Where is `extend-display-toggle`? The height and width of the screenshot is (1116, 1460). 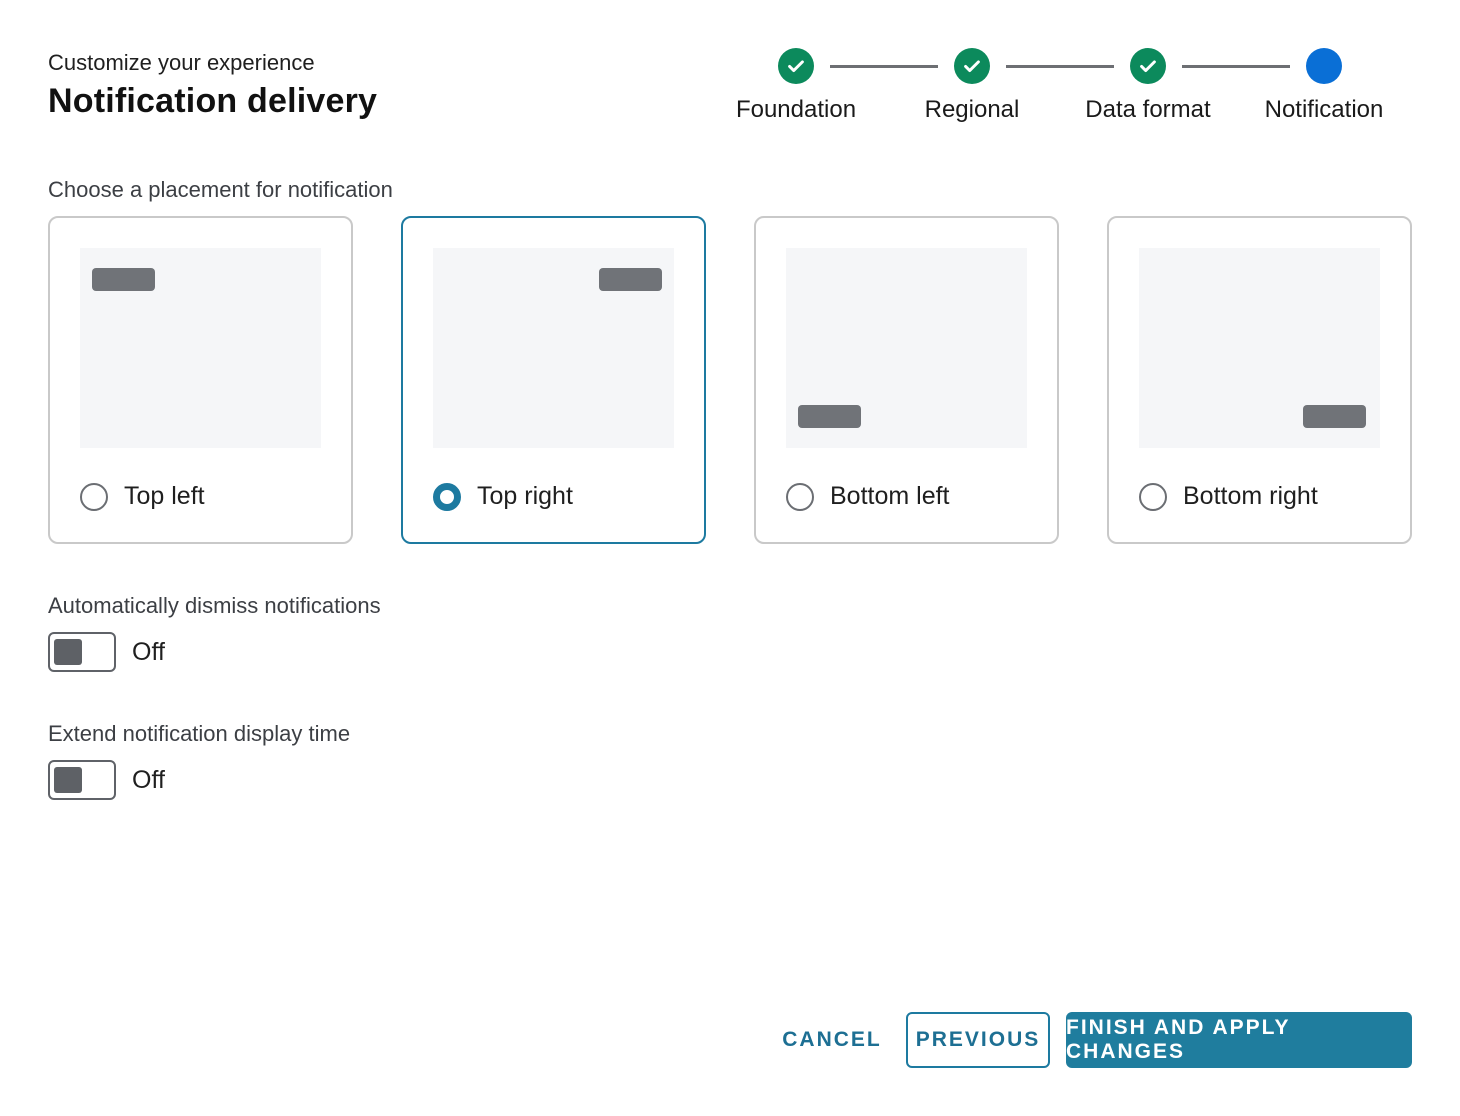 extend-display-toggle is located at coordinates (82, 780).